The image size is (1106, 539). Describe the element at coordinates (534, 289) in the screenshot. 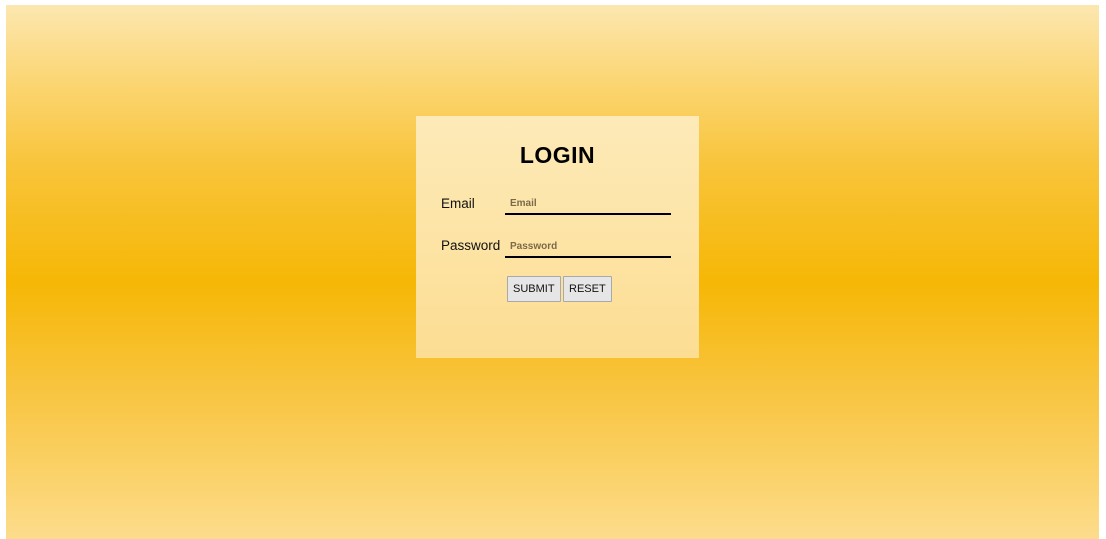

I see `submit-button: SUBMIT` at that location.